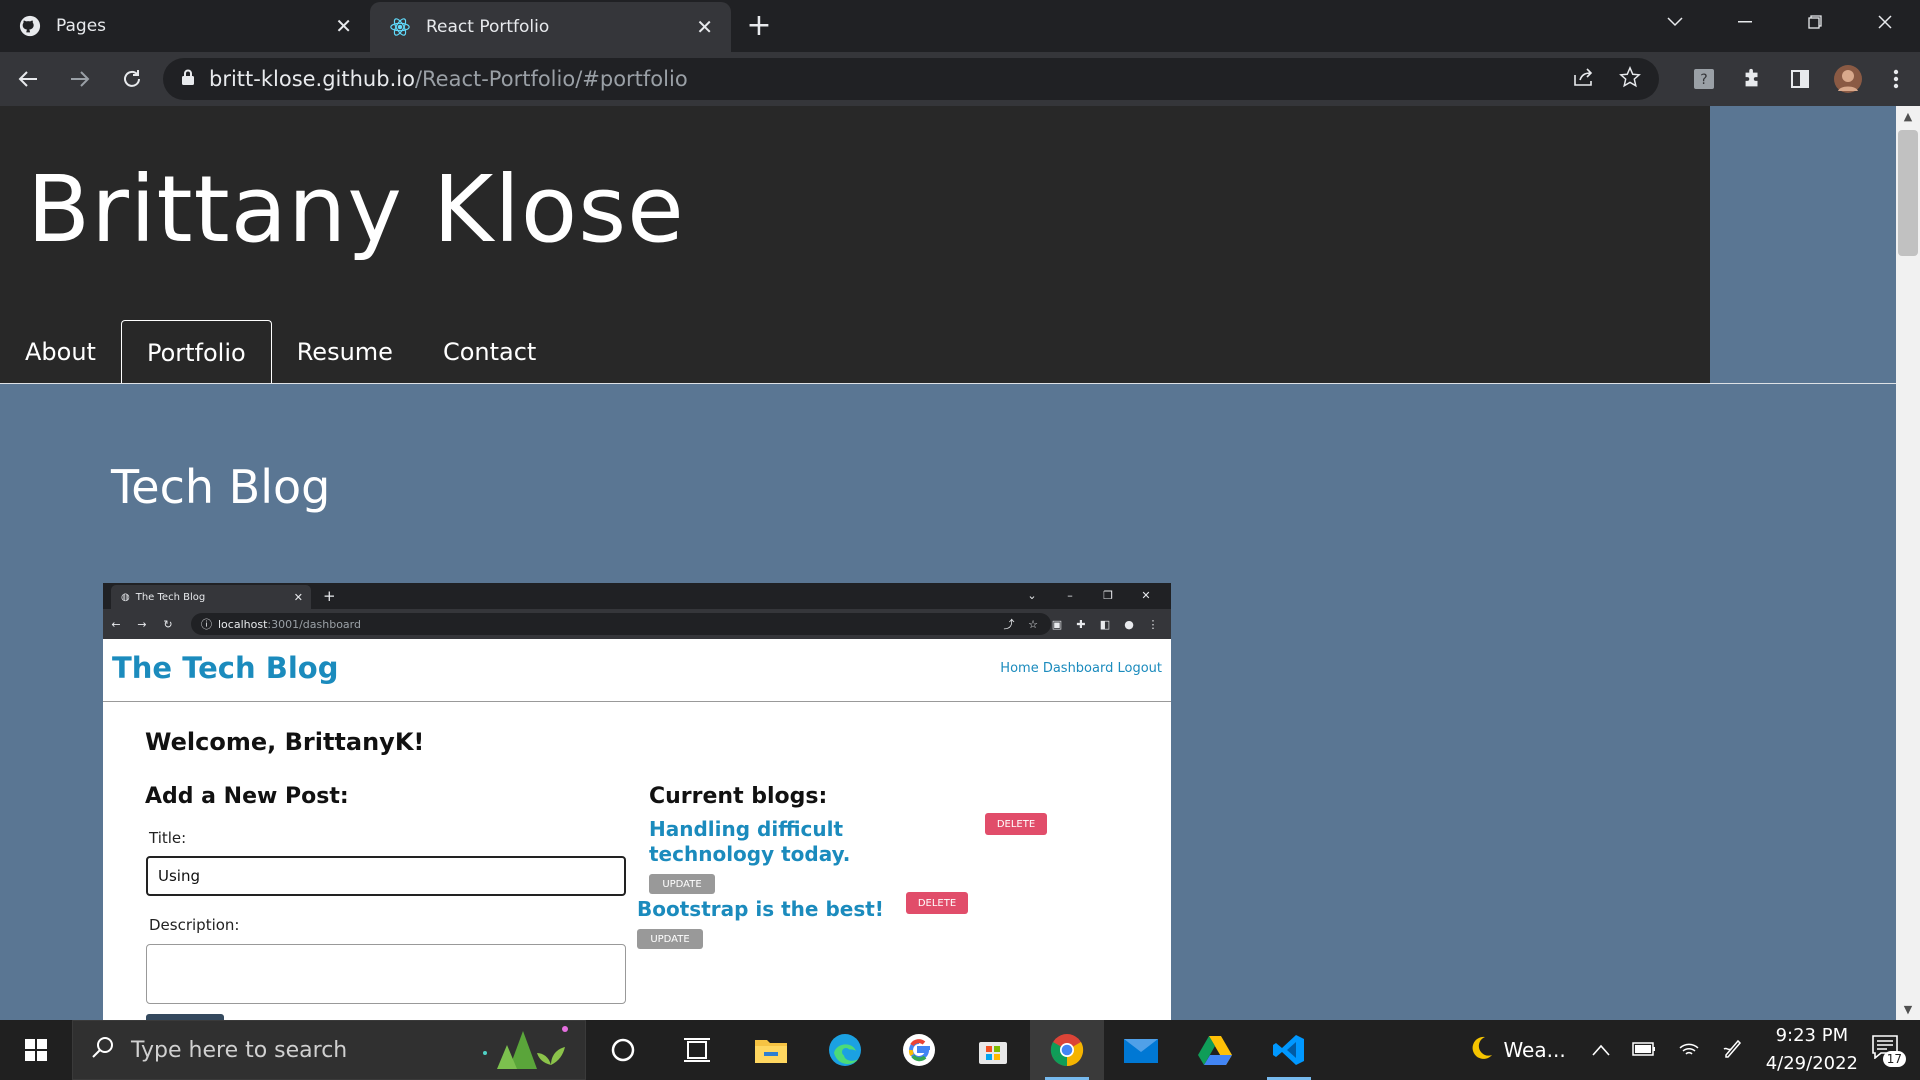 The width and height of the screenshot is (1920, 1080). What do you see at coordinates (1081, 668) in the screenshot?
I see `blog-nav-links: Home Dashboard Logout` at bounding box center [1081, 668].